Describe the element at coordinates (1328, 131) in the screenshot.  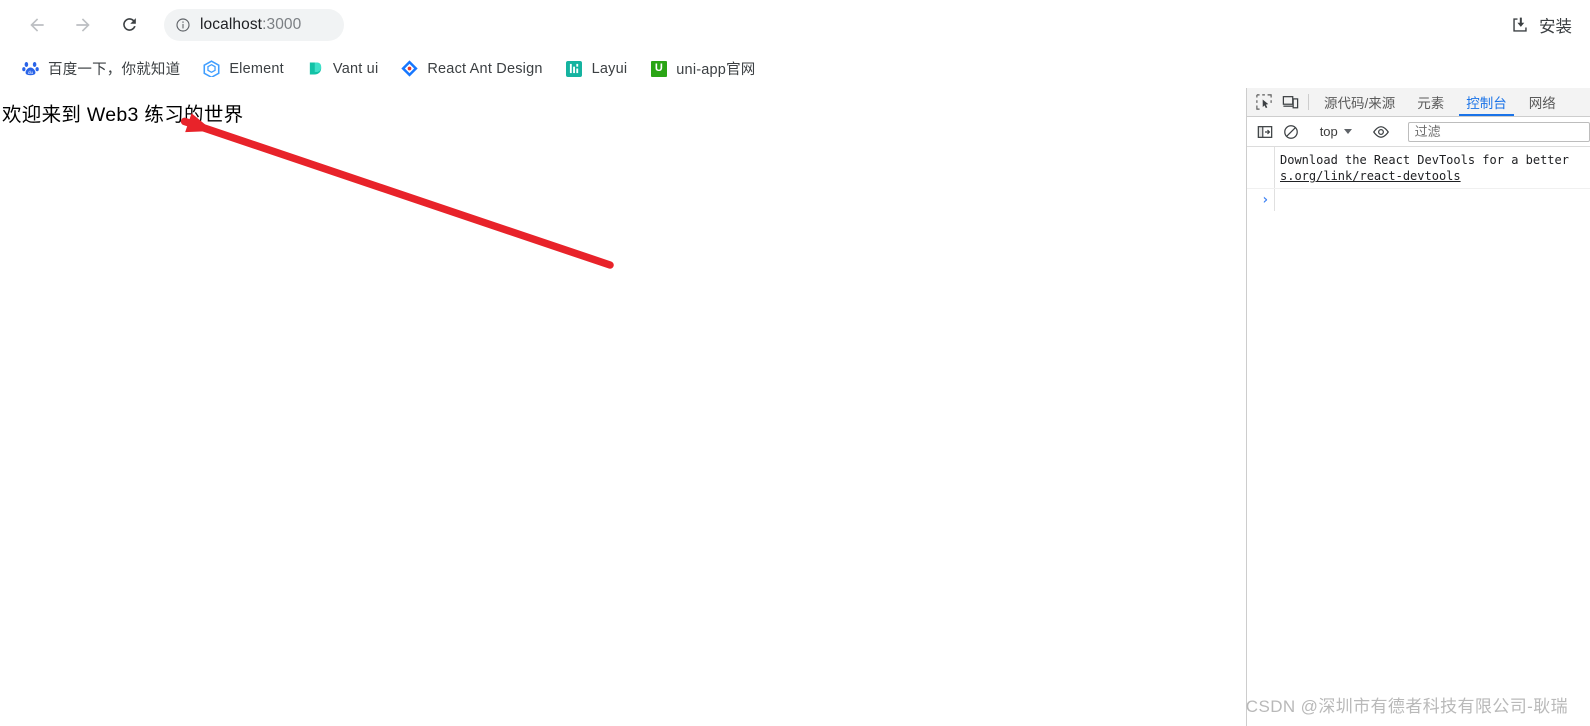
I see `js-context-value: top` at that location.